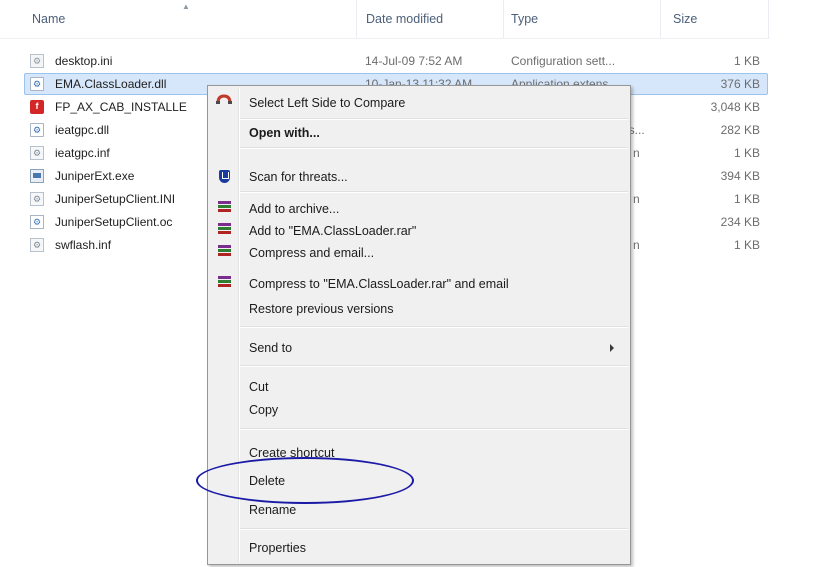 This screenshot has height=567, width=835. I want to click on menu-item-label: Select Left Side to Compare, so click(327, 103).